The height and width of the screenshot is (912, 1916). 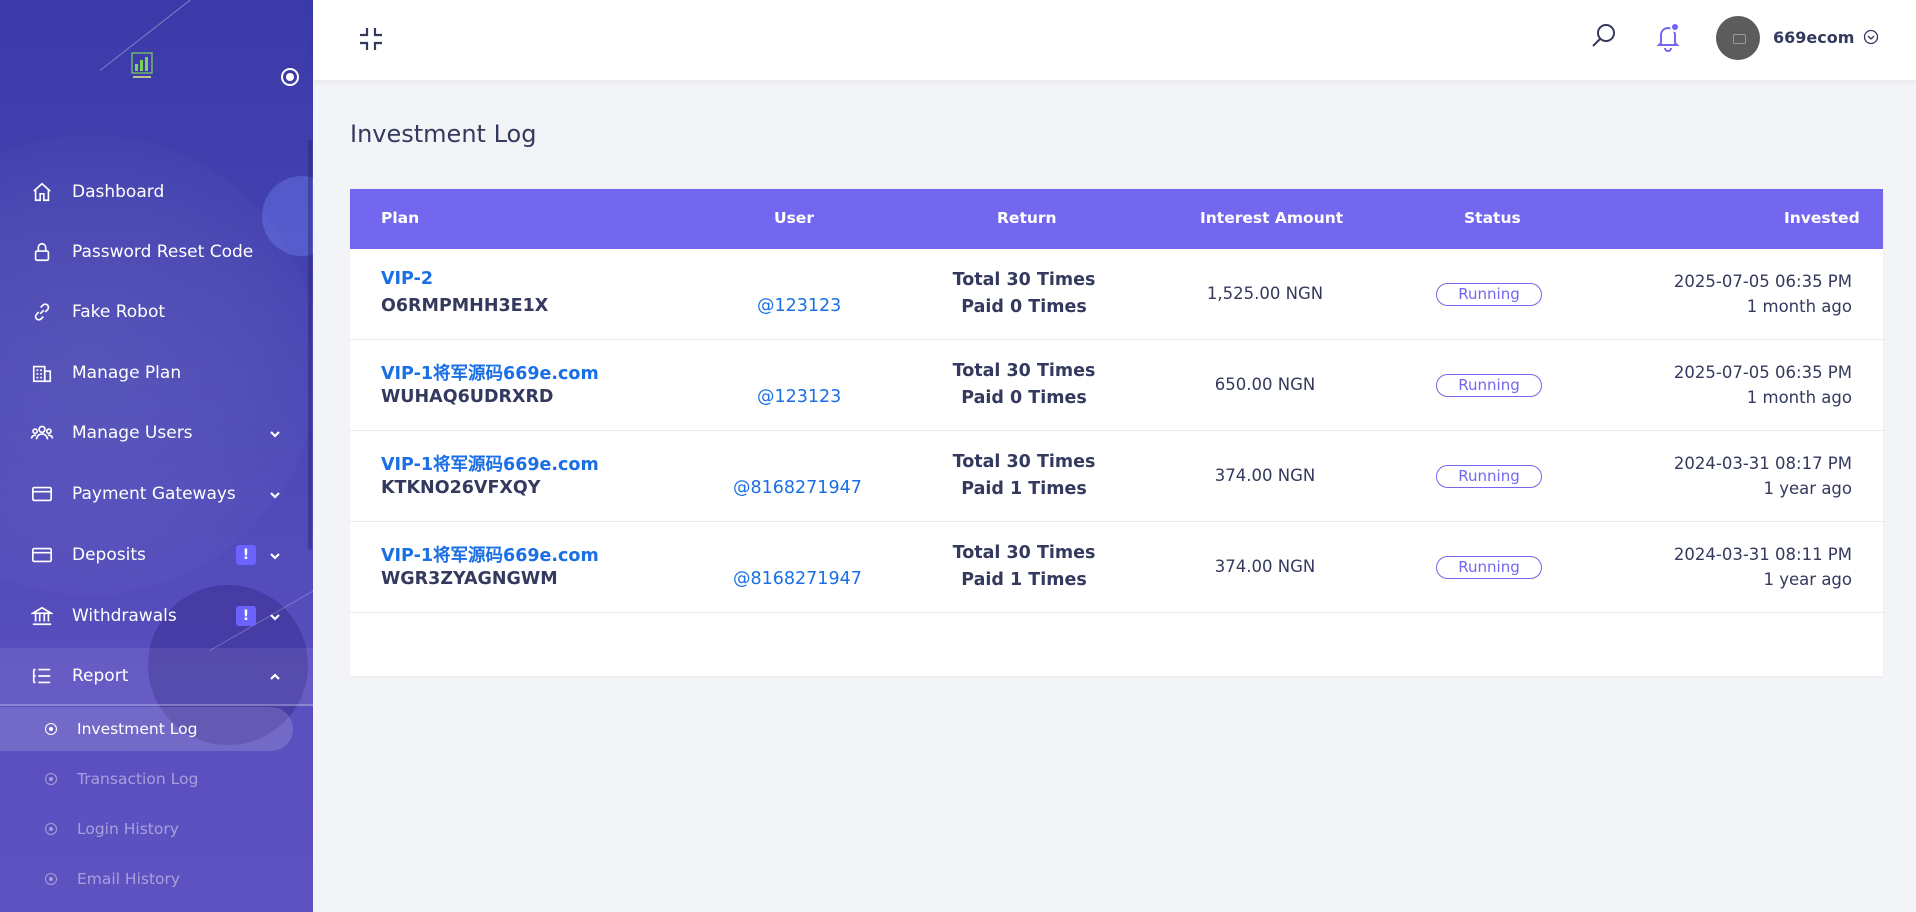 I want to click on sidebar-item-label: Dashboard, so click(x=118, y=192).